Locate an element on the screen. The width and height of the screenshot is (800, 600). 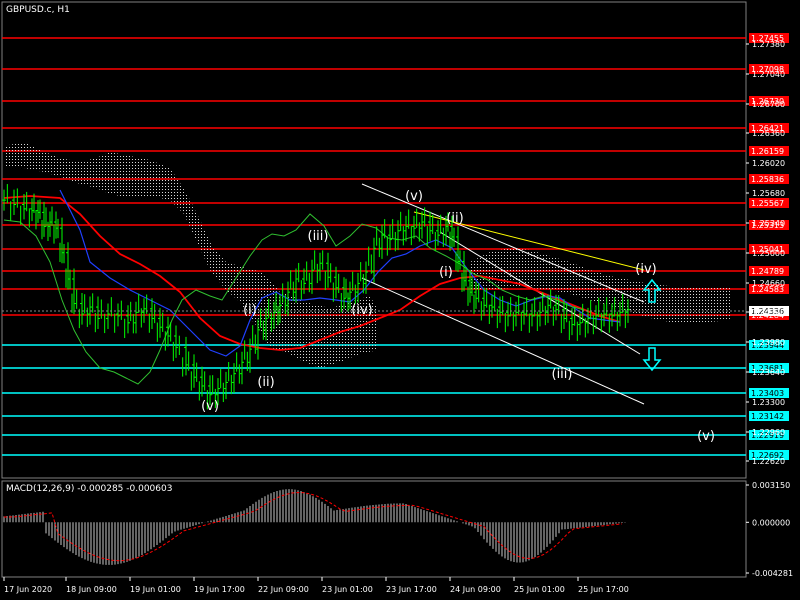
y-tick-label: 1.24320 is located at coordinates (768, 312).